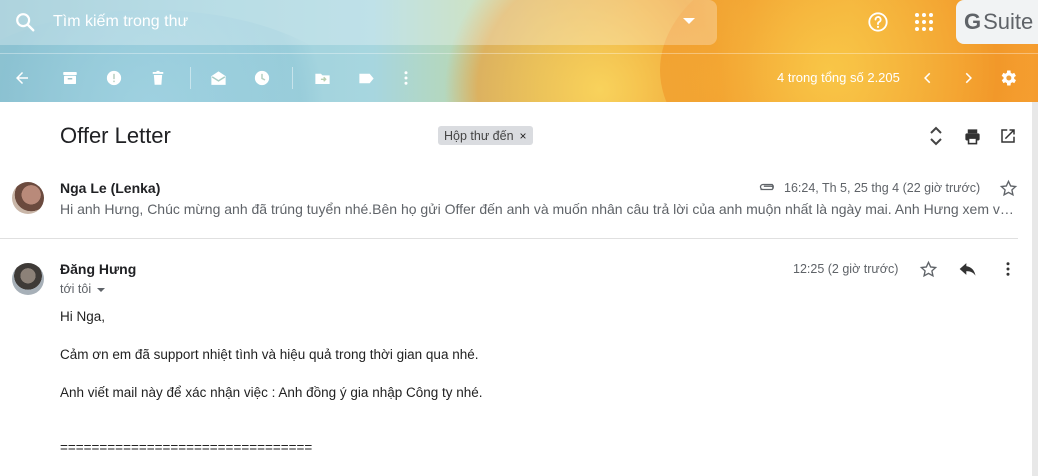 The height and width of the screenshot is (476, 1038). Describe the element at coordinates (689, 21) in the screenshot. I see `search-options-icon` at that location.